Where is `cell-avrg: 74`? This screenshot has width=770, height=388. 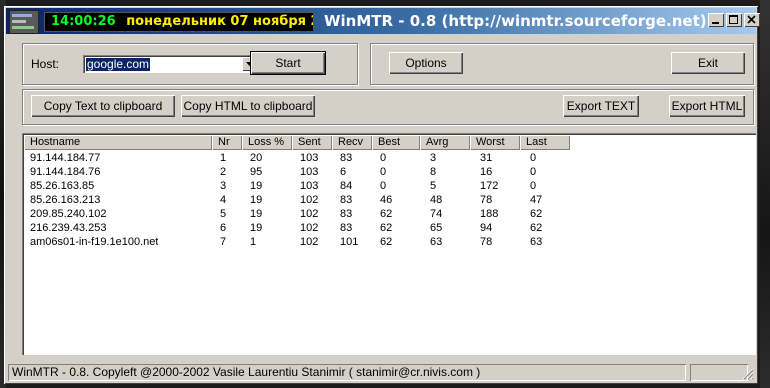 cell-avrg: 74 is located at coordinates (436, 214).